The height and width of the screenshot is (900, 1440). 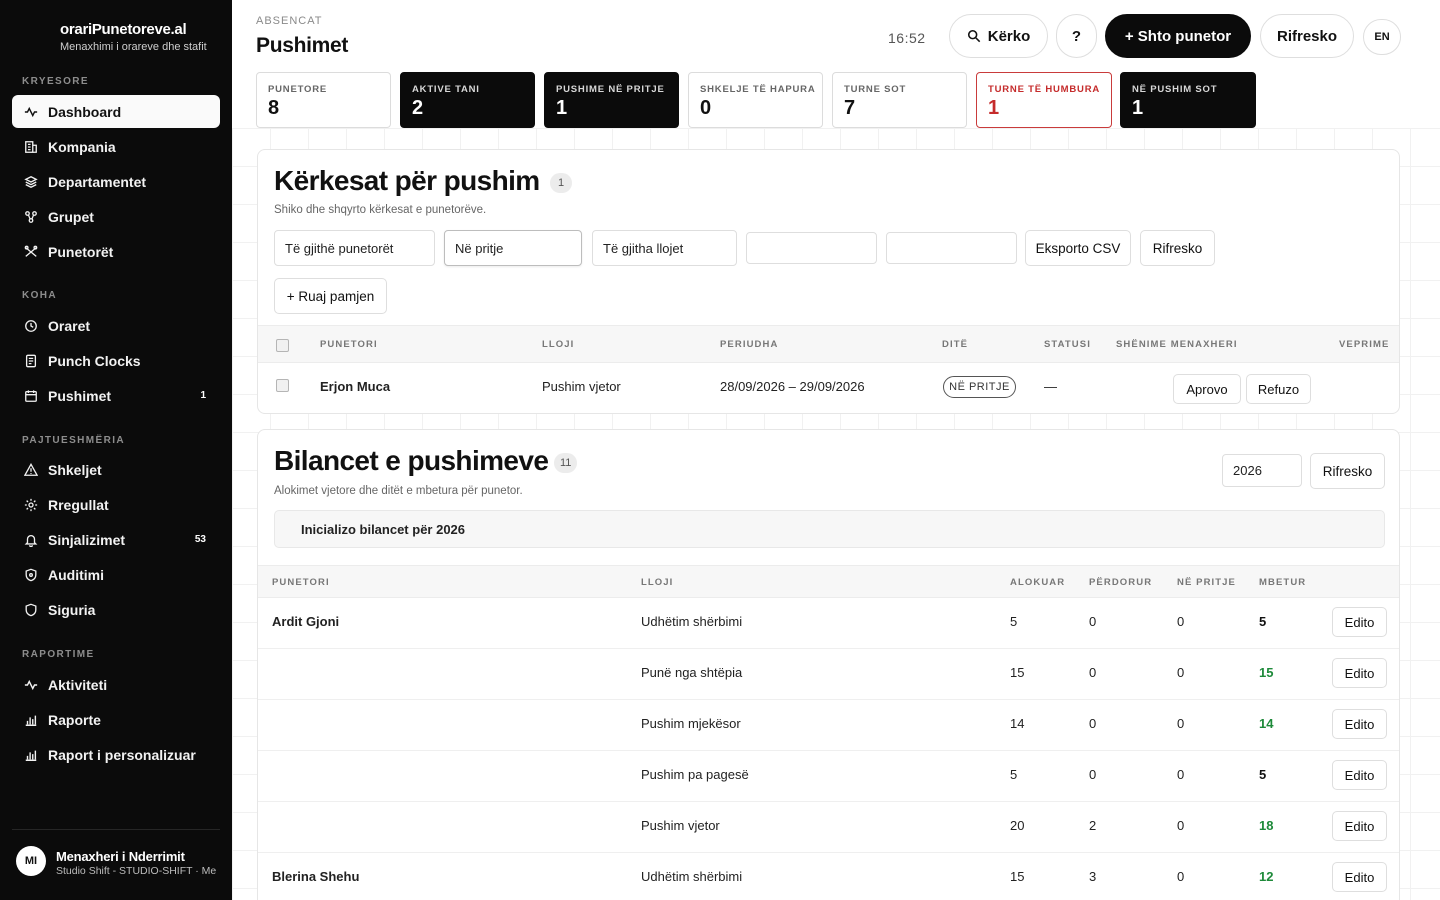 I want to click on status-filter: Në pritje, so click(x=513, y=248).